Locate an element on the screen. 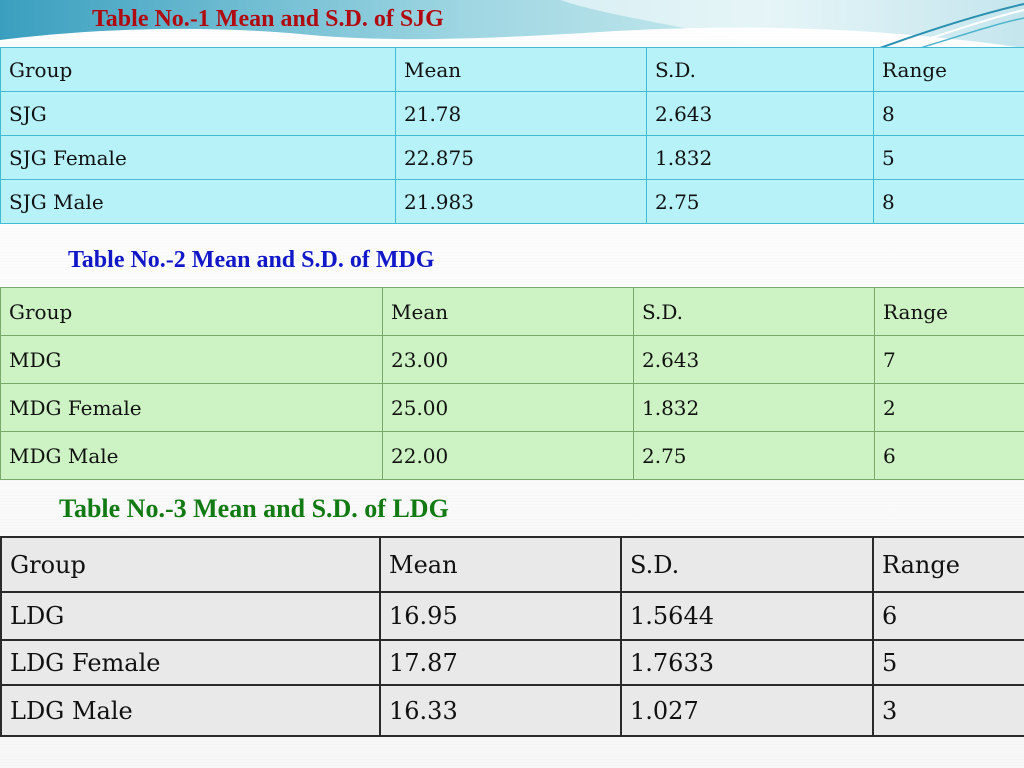 This screenshot has height=768, width=1024. table-row: MDG 23.00 2.643 7 is located at coordinates (512, 359).